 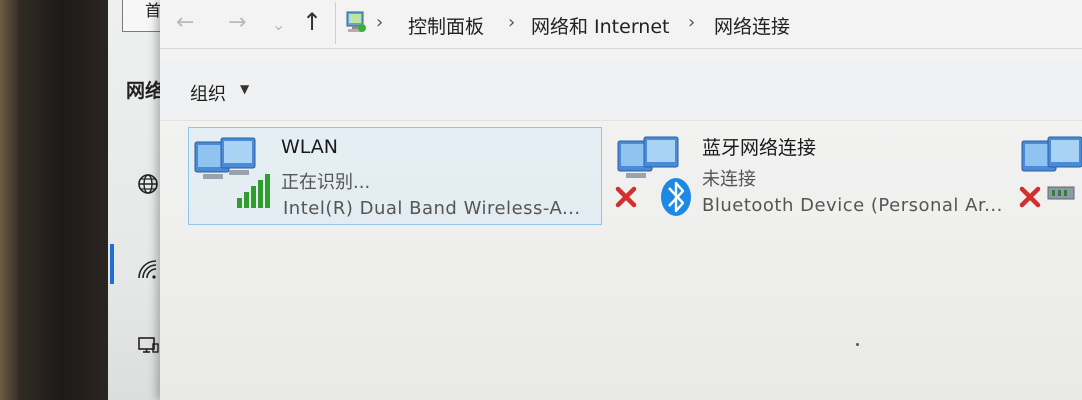 What do you see at coordinates (148, 270) in the screenshot?
I see `wifi-icon` at bounding box center [148, 270].